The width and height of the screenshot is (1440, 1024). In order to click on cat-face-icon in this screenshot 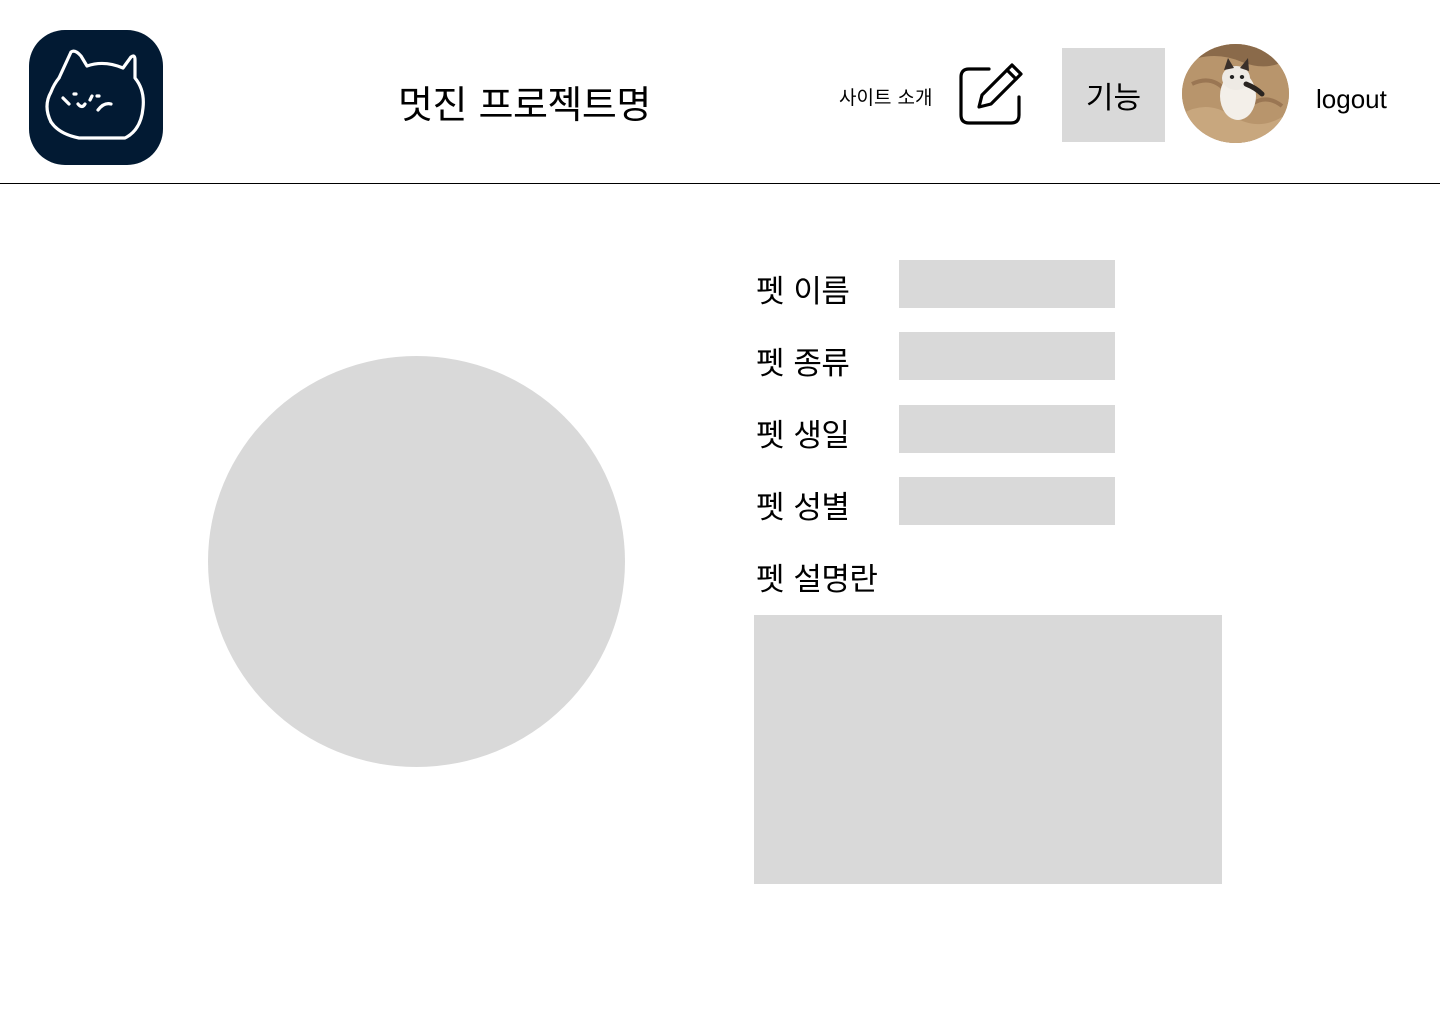, I will do `click(95, 94)`.